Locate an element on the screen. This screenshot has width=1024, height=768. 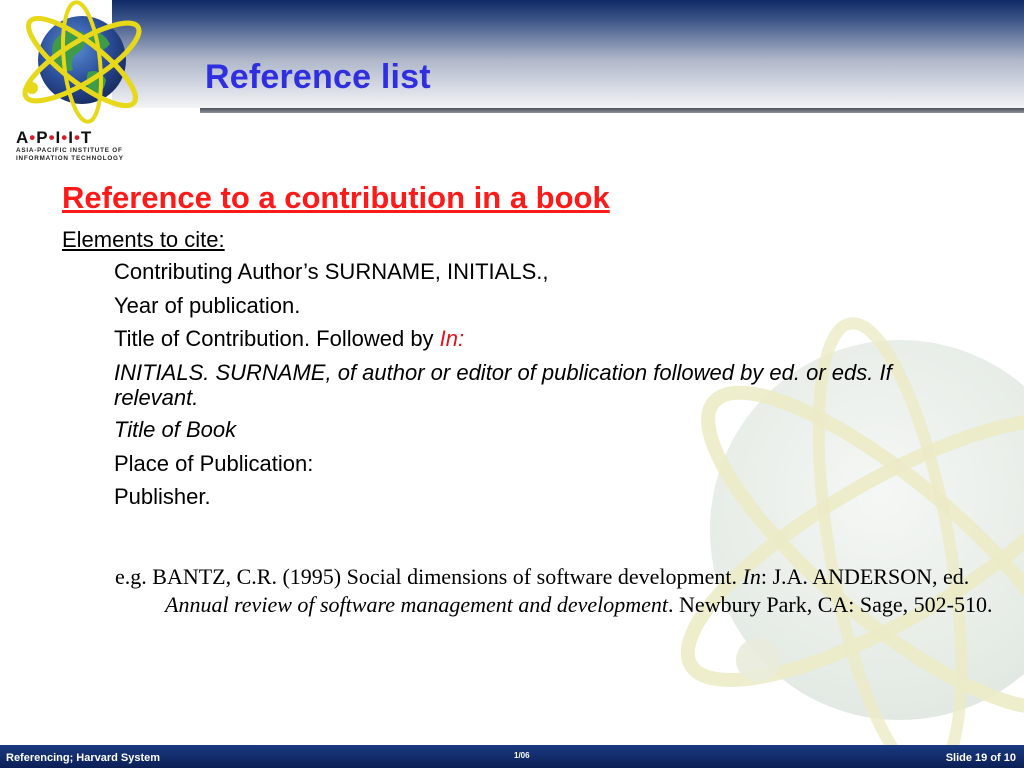
element-contribution-title: Title of Contribution. Followed by In: is located at coordinates (289, 338).